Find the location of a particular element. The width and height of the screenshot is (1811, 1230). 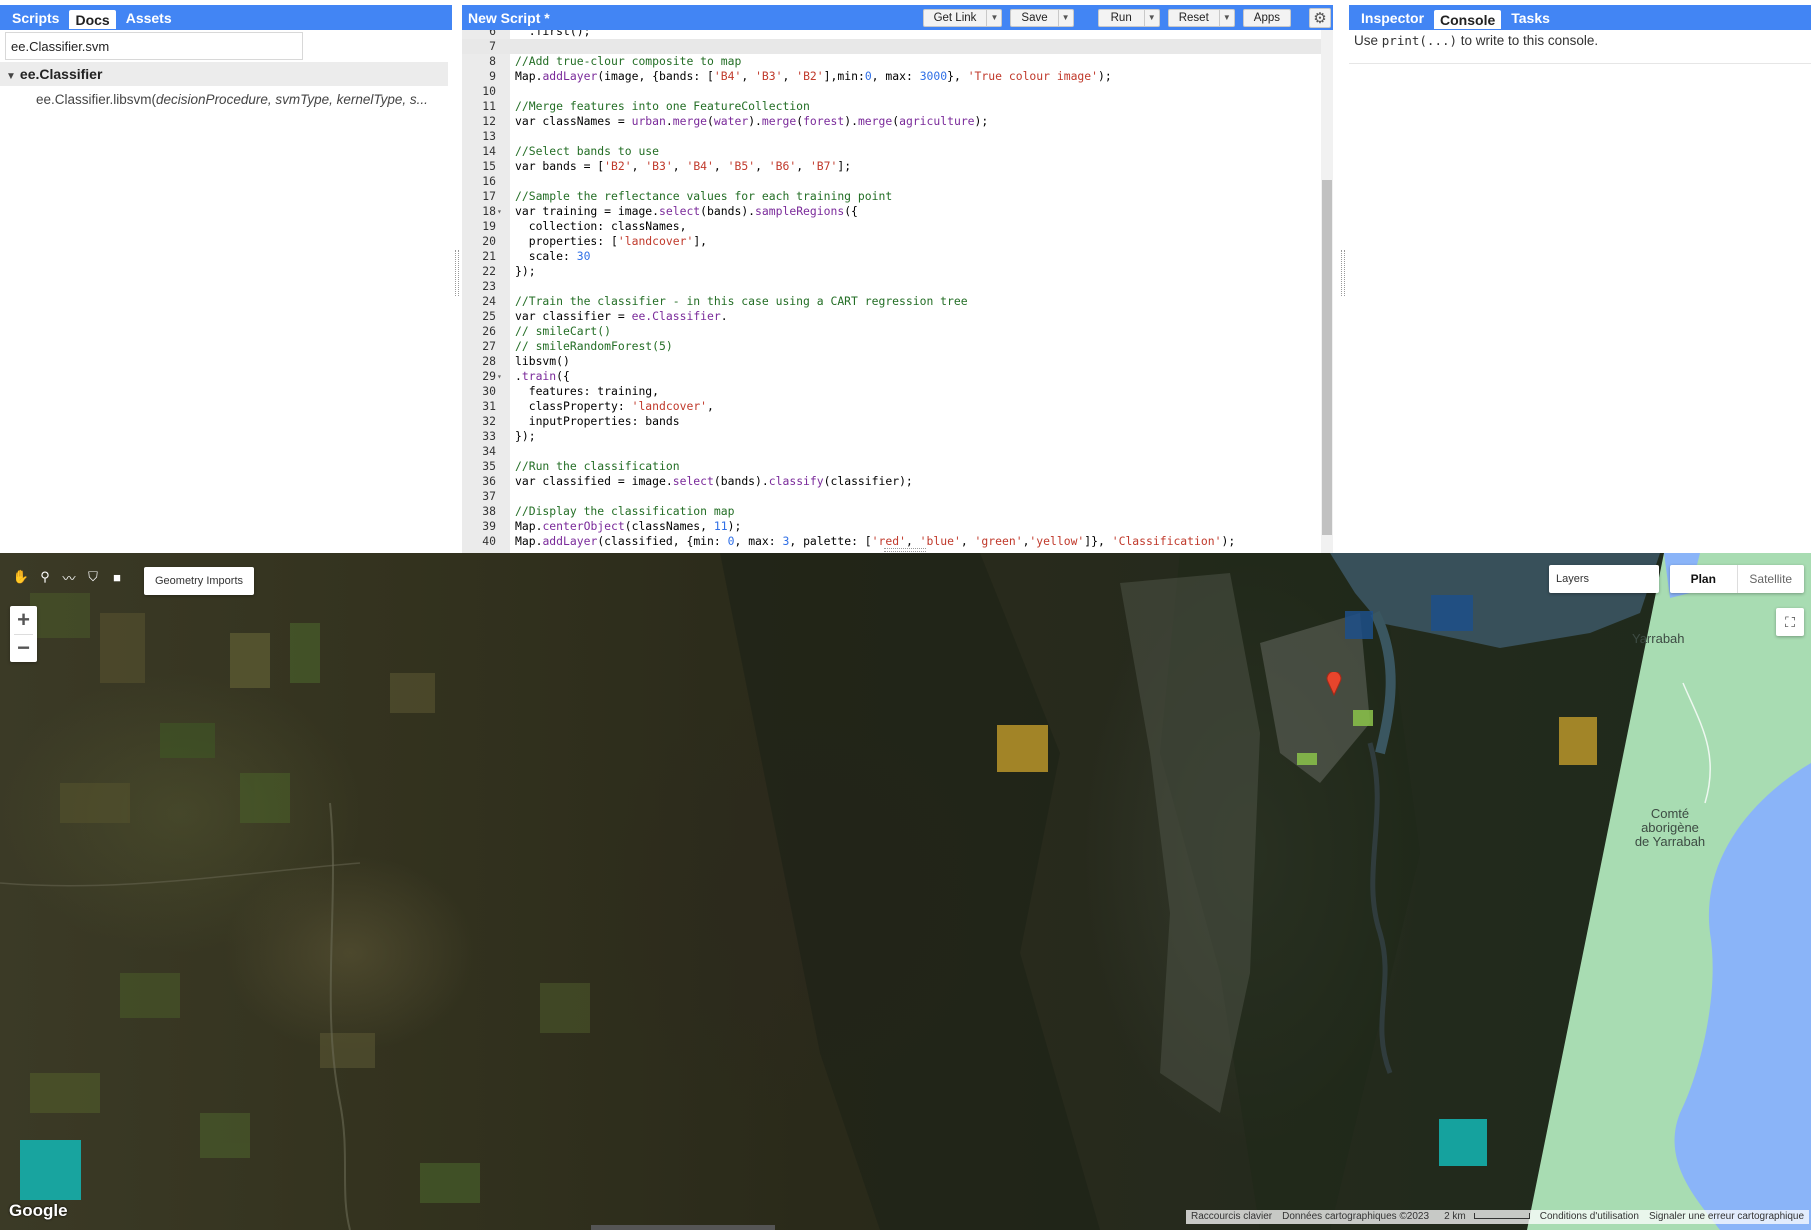

map-resize-handle is located at coordinates (905, 550).